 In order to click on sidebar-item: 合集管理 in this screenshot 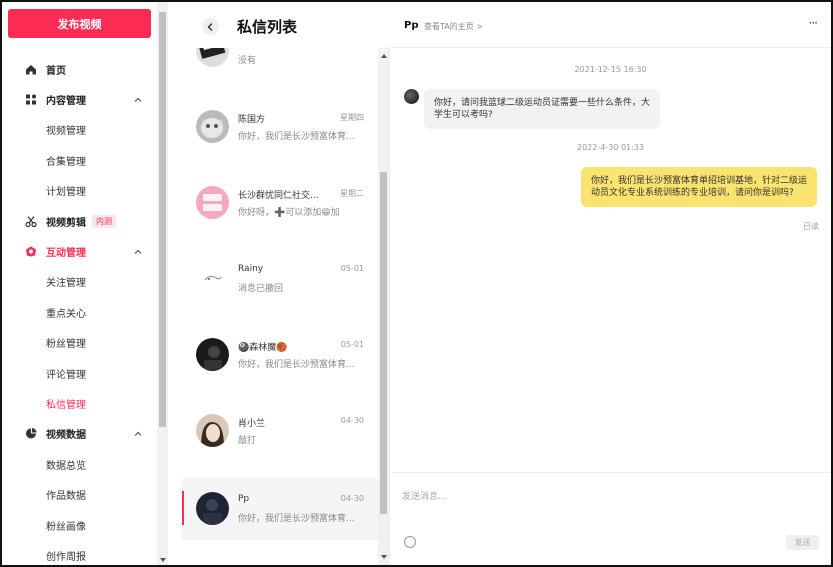, I will do `click(79, 160)`.